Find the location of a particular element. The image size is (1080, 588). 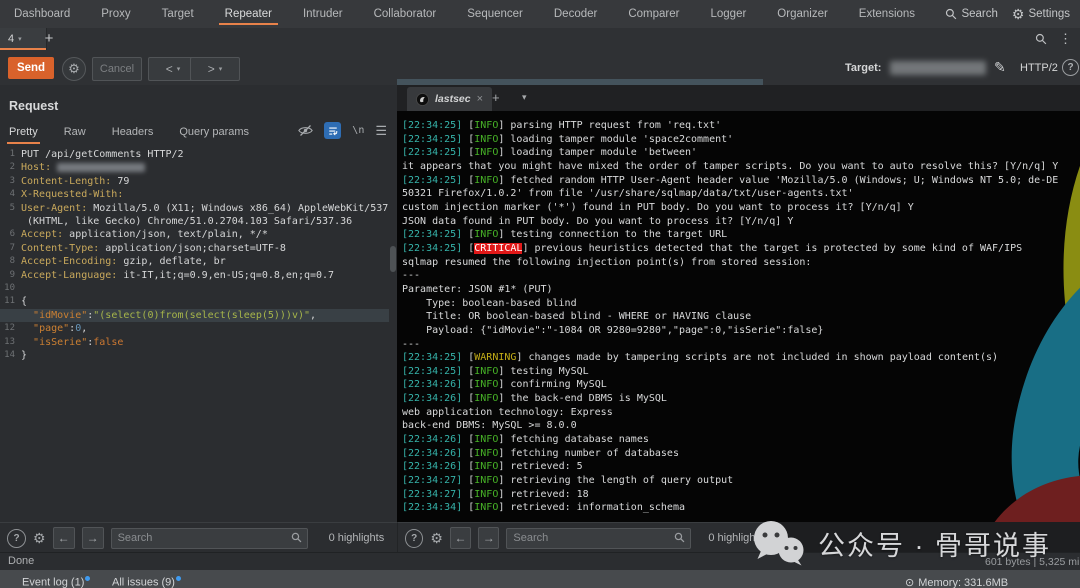

terminal-search-pane: ? ⚙ ← → 0 highlights is located at coordinates (580, 537).